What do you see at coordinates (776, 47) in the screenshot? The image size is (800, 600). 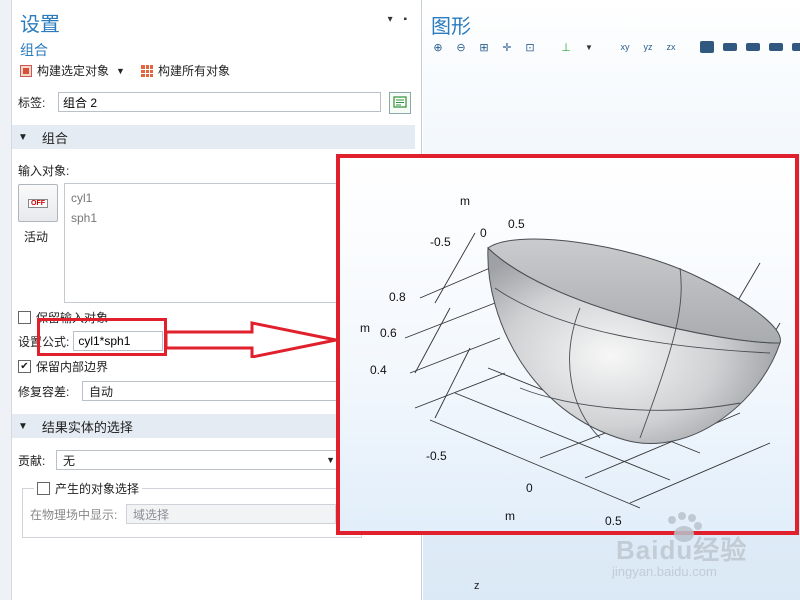 I see `view-top-icon` at bounding box center [776, 47].